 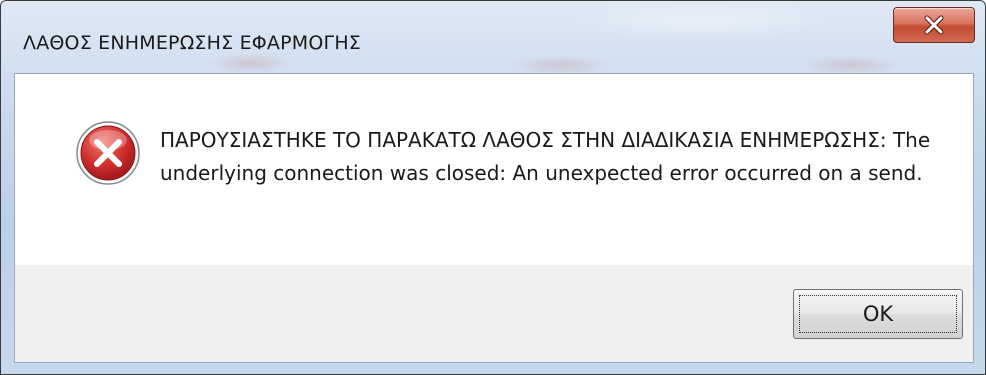 I want to click on close-icon, so click(x=934, y=25).